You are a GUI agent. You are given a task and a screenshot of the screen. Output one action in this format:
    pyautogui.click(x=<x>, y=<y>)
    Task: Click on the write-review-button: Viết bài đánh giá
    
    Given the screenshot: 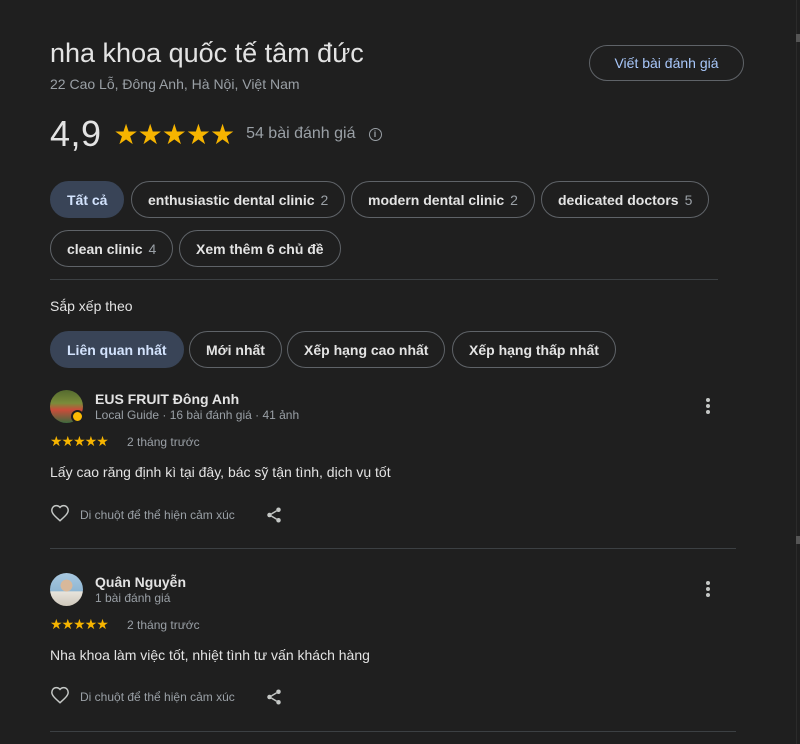 What is the action you would take?
    pyautogui.click(x=666, y=63)
    